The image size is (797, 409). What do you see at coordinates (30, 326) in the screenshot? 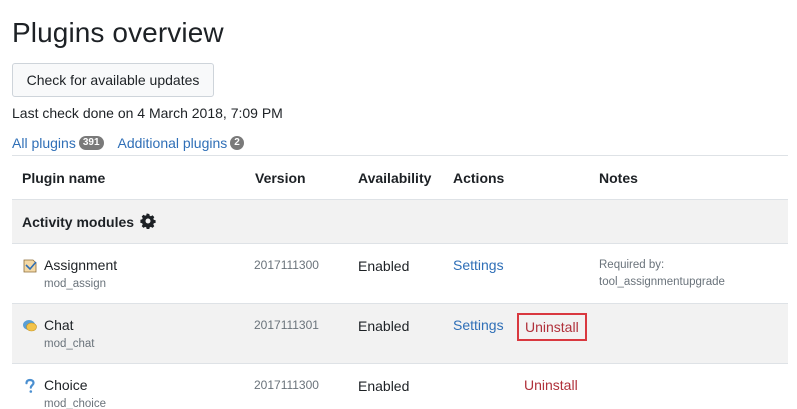
I see `chat-icon` at bounding box center [30, 326].